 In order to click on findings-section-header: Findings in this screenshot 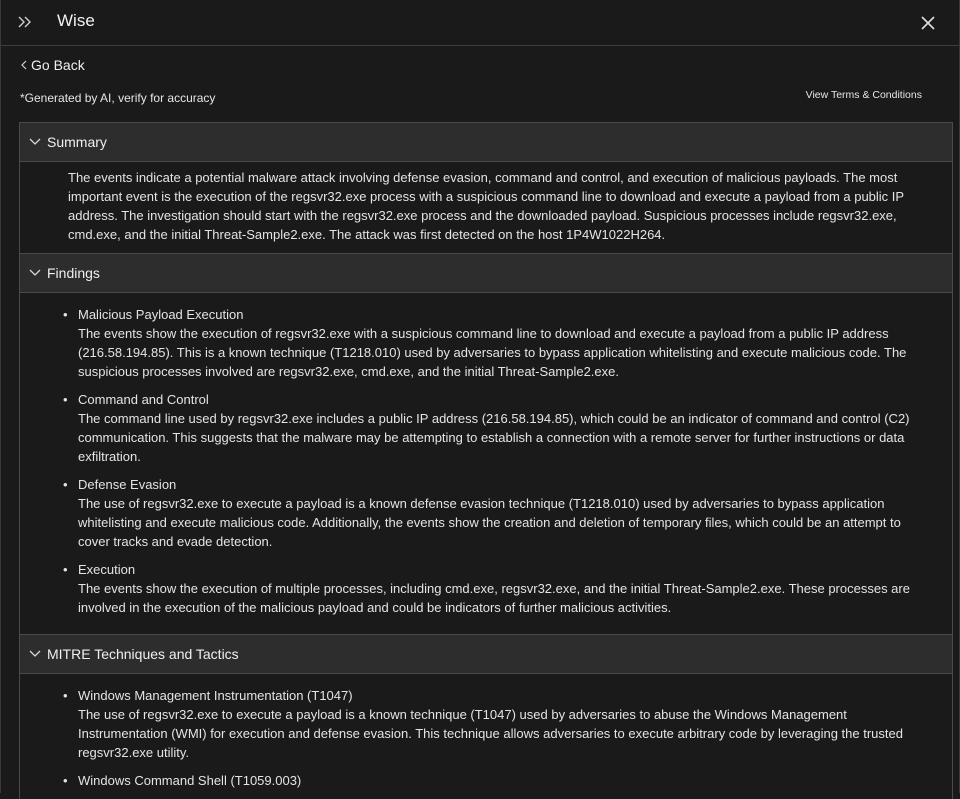, I will do `click(486, 273)`.